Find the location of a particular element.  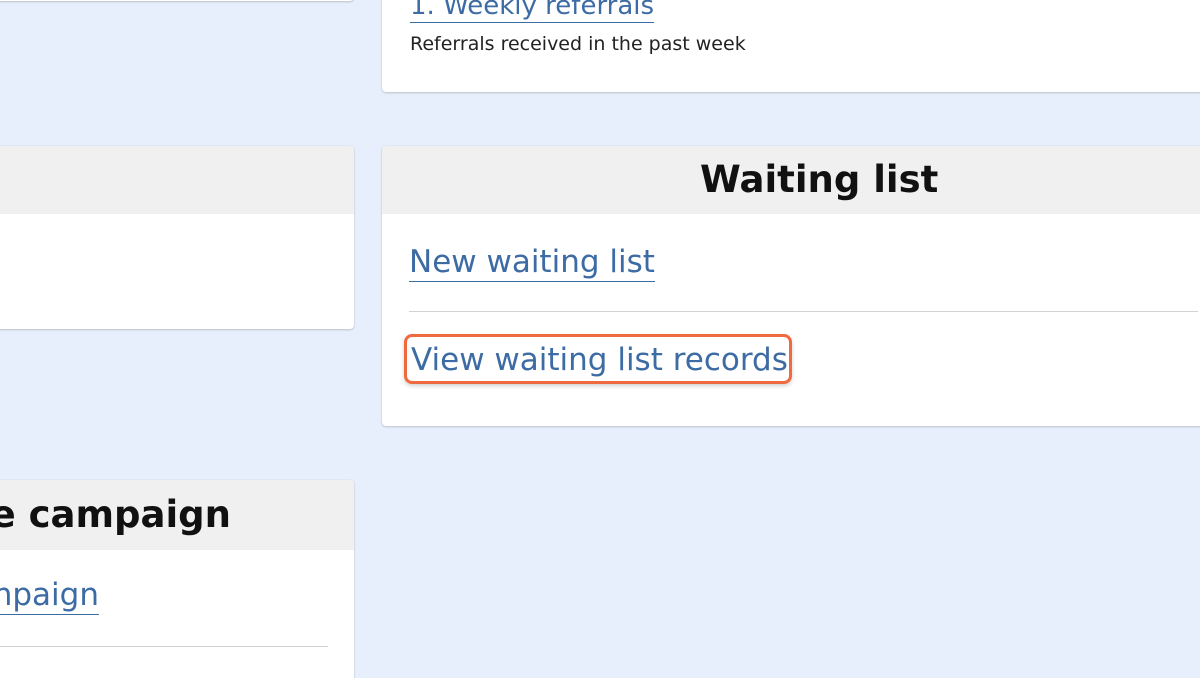

campaign-card-title: ne campaign is located at coordinates (115, 514).